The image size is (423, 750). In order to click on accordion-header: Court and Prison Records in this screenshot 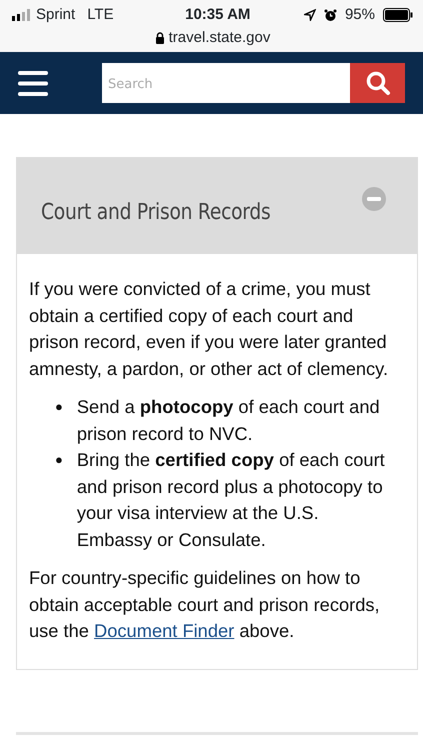, I will do `click(217, 206)`.